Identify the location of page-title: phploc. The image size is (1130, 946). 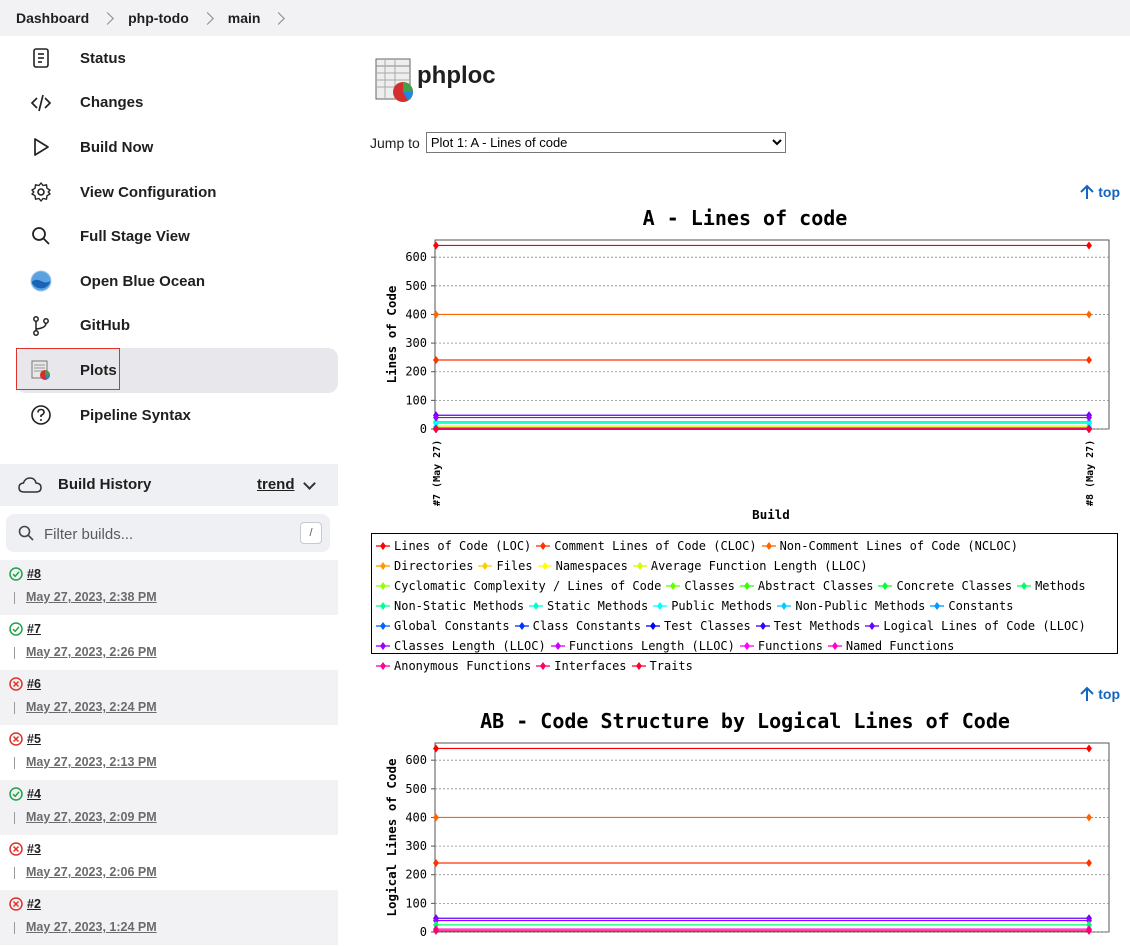
(456, 75).